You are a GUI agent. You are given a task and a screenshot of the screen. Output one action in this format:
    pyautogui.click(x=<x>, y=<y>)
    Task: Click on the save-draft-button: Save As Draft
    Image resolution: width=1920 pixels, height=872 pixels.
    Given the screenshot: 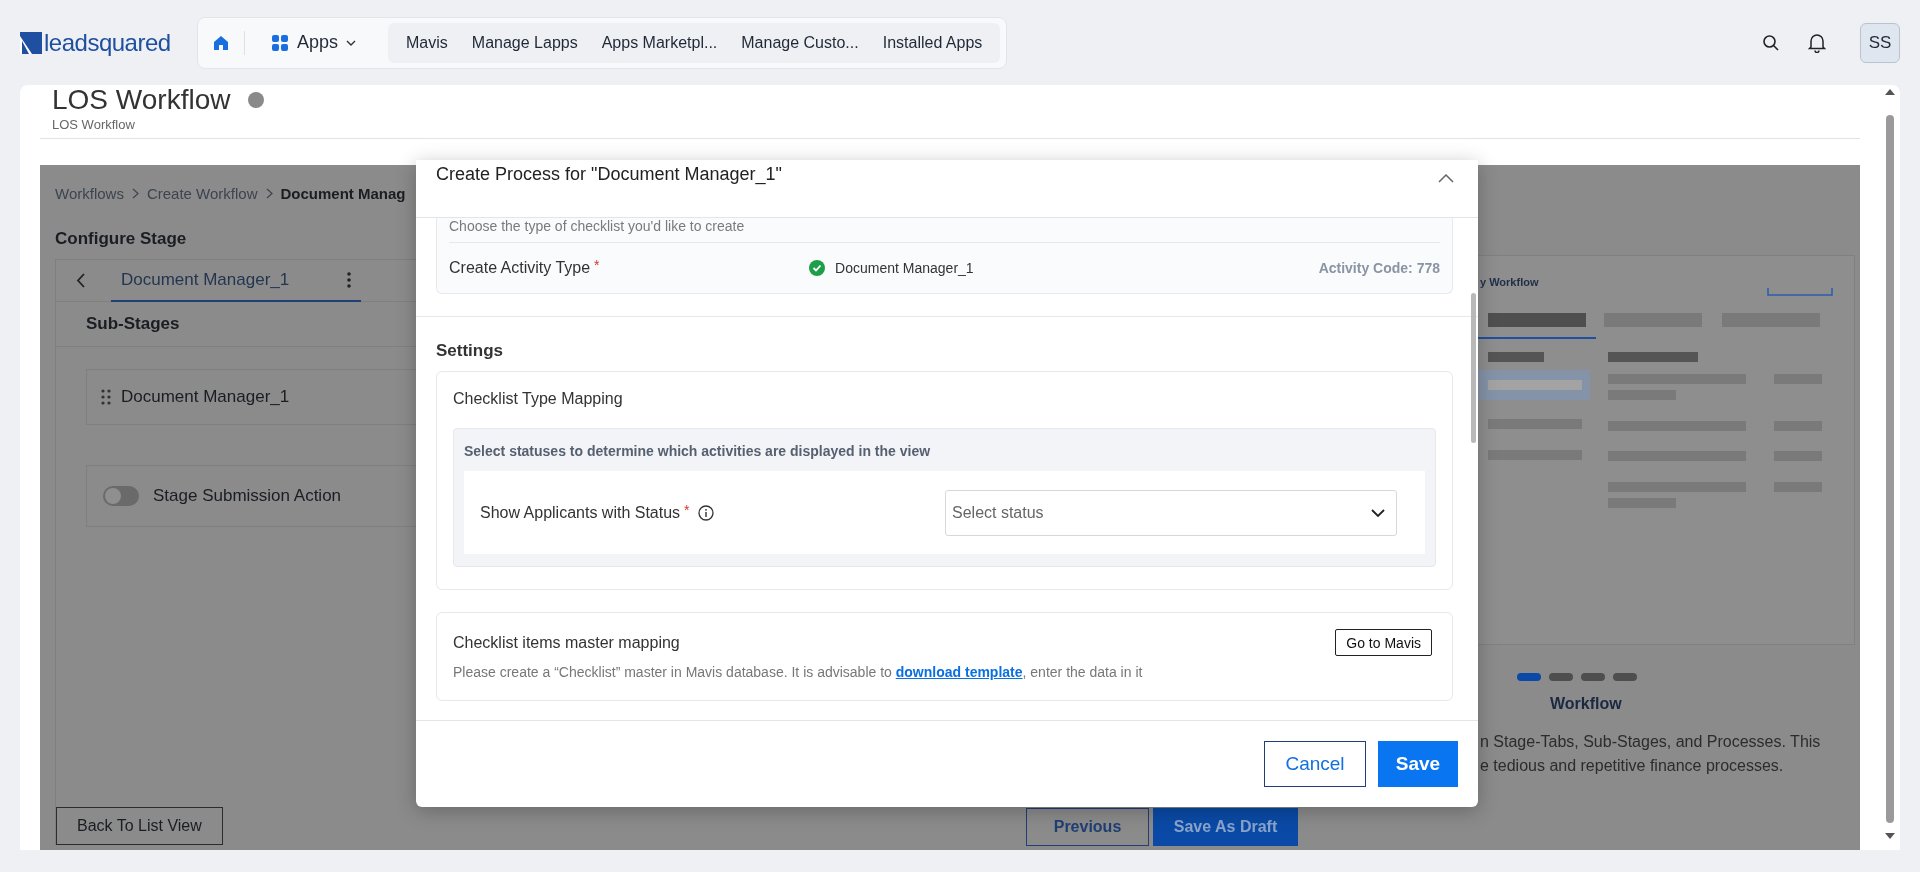 What is the action you would take?
    pyautogui.click(x=1225, y=827)
    